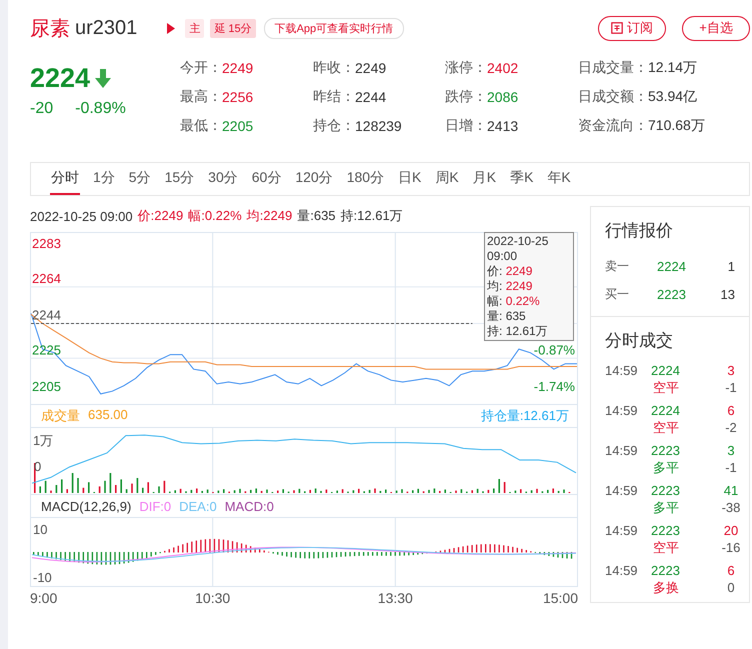 The height and width of the screenshot is (649, 752). I want to click on stat-value: 2205, so click(238, 126).